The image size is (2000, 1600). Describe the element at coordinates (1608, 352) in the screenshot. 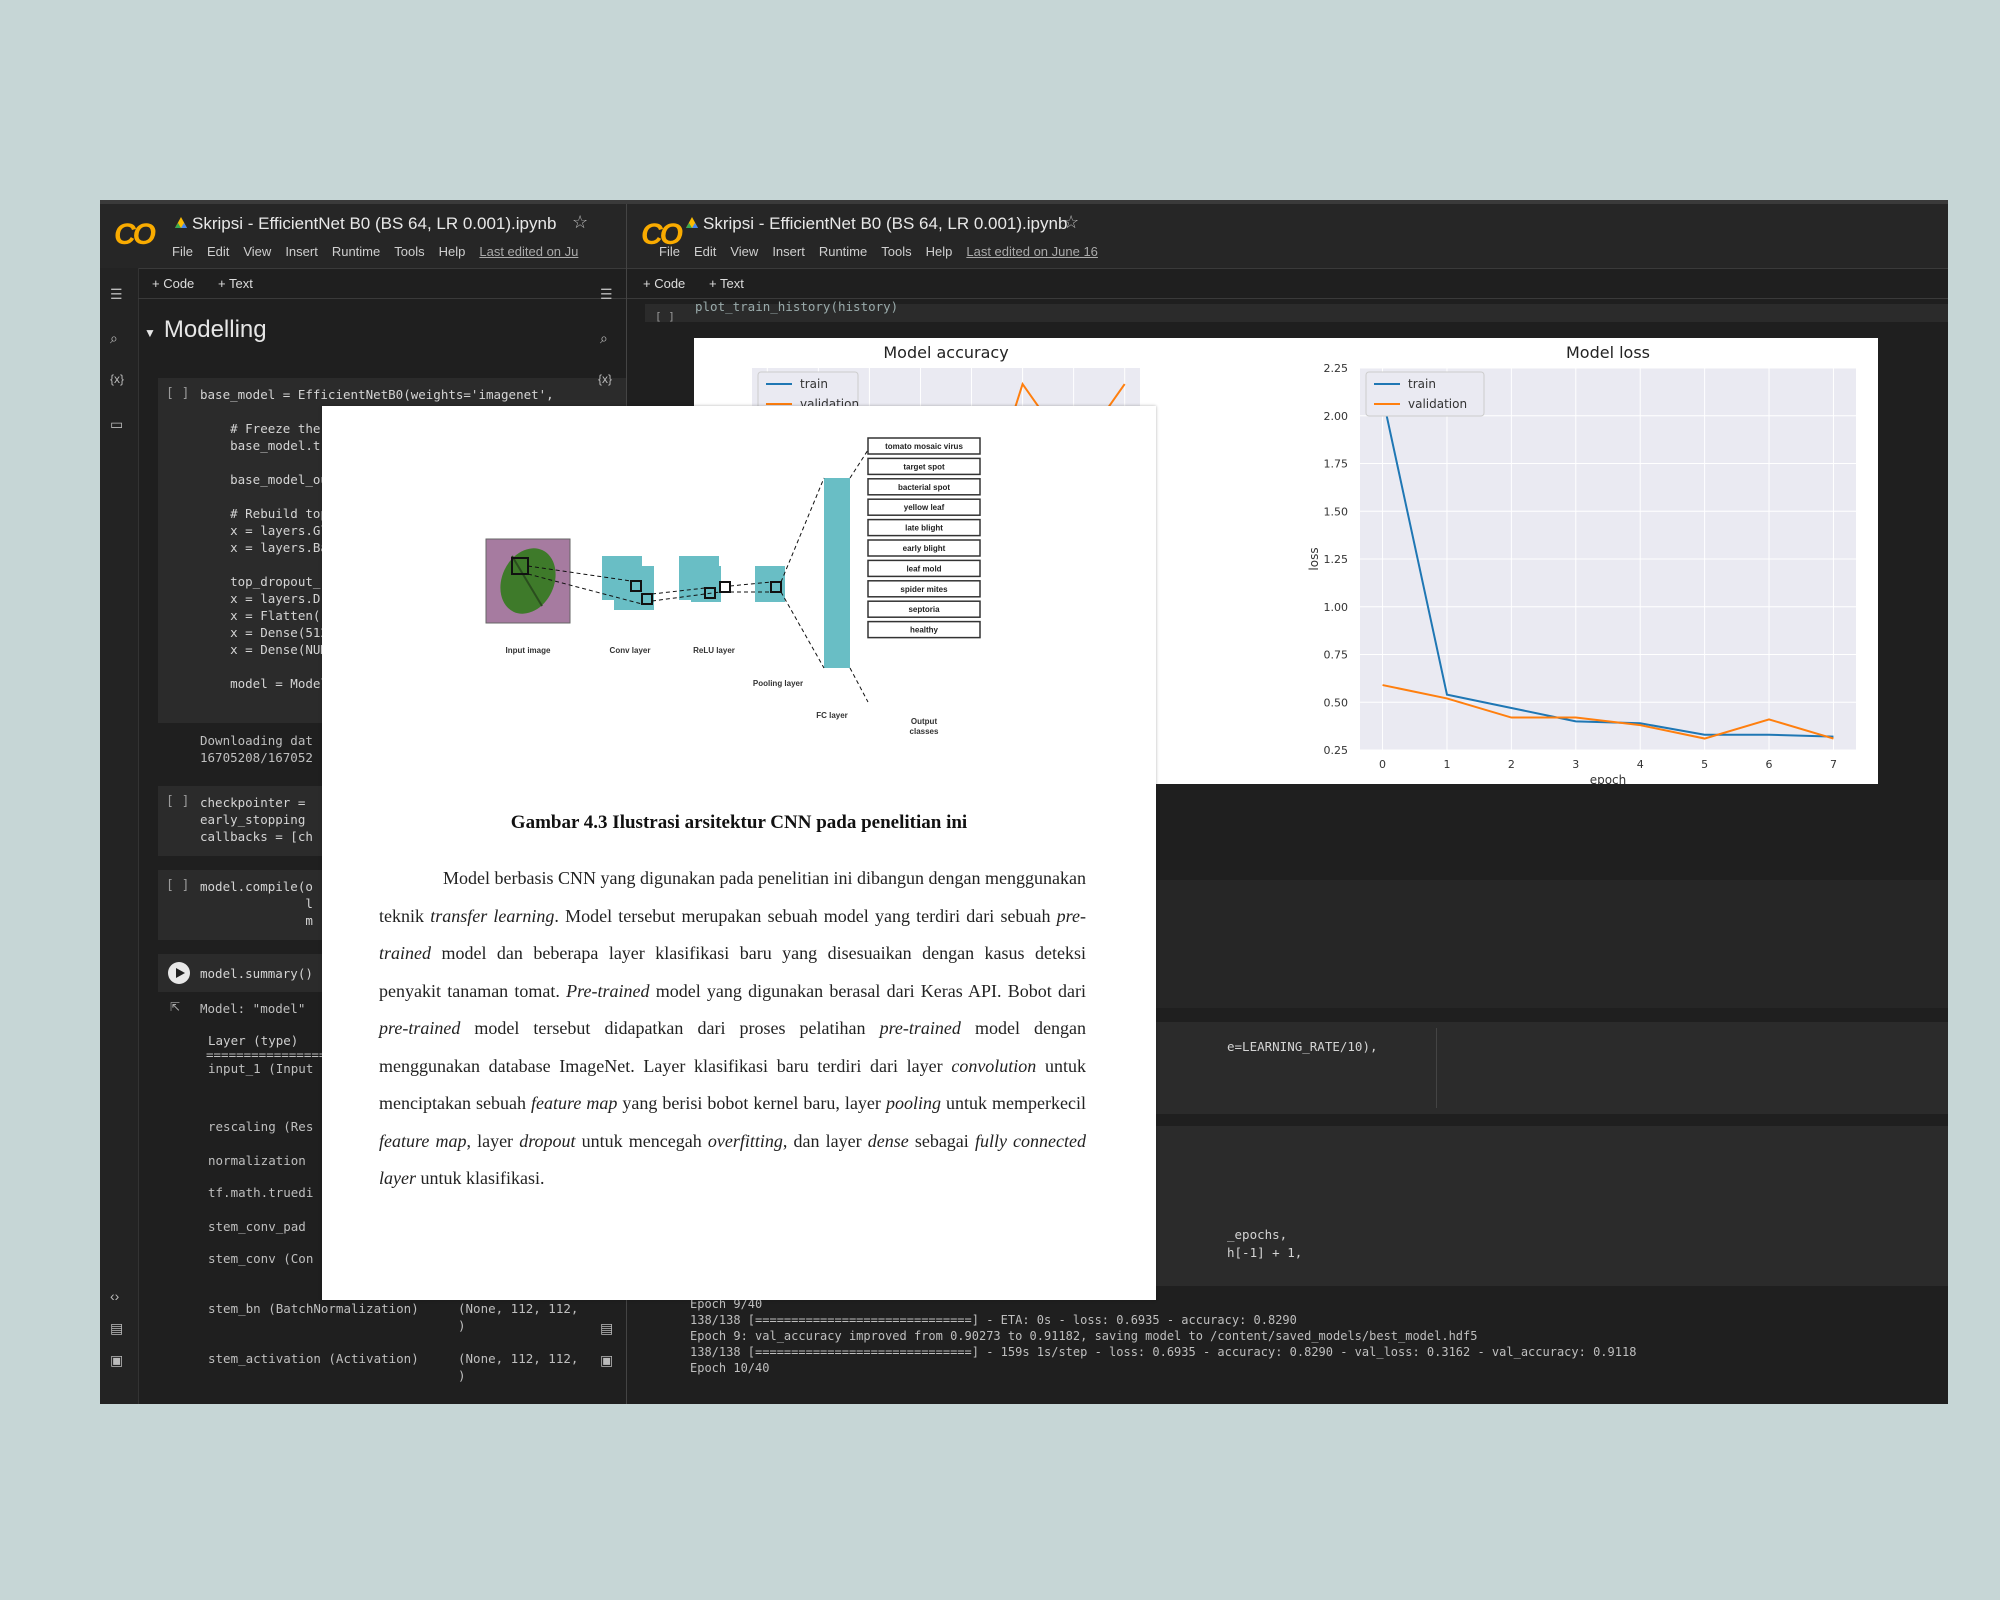

I see `chart-title: Model loss` at that location.